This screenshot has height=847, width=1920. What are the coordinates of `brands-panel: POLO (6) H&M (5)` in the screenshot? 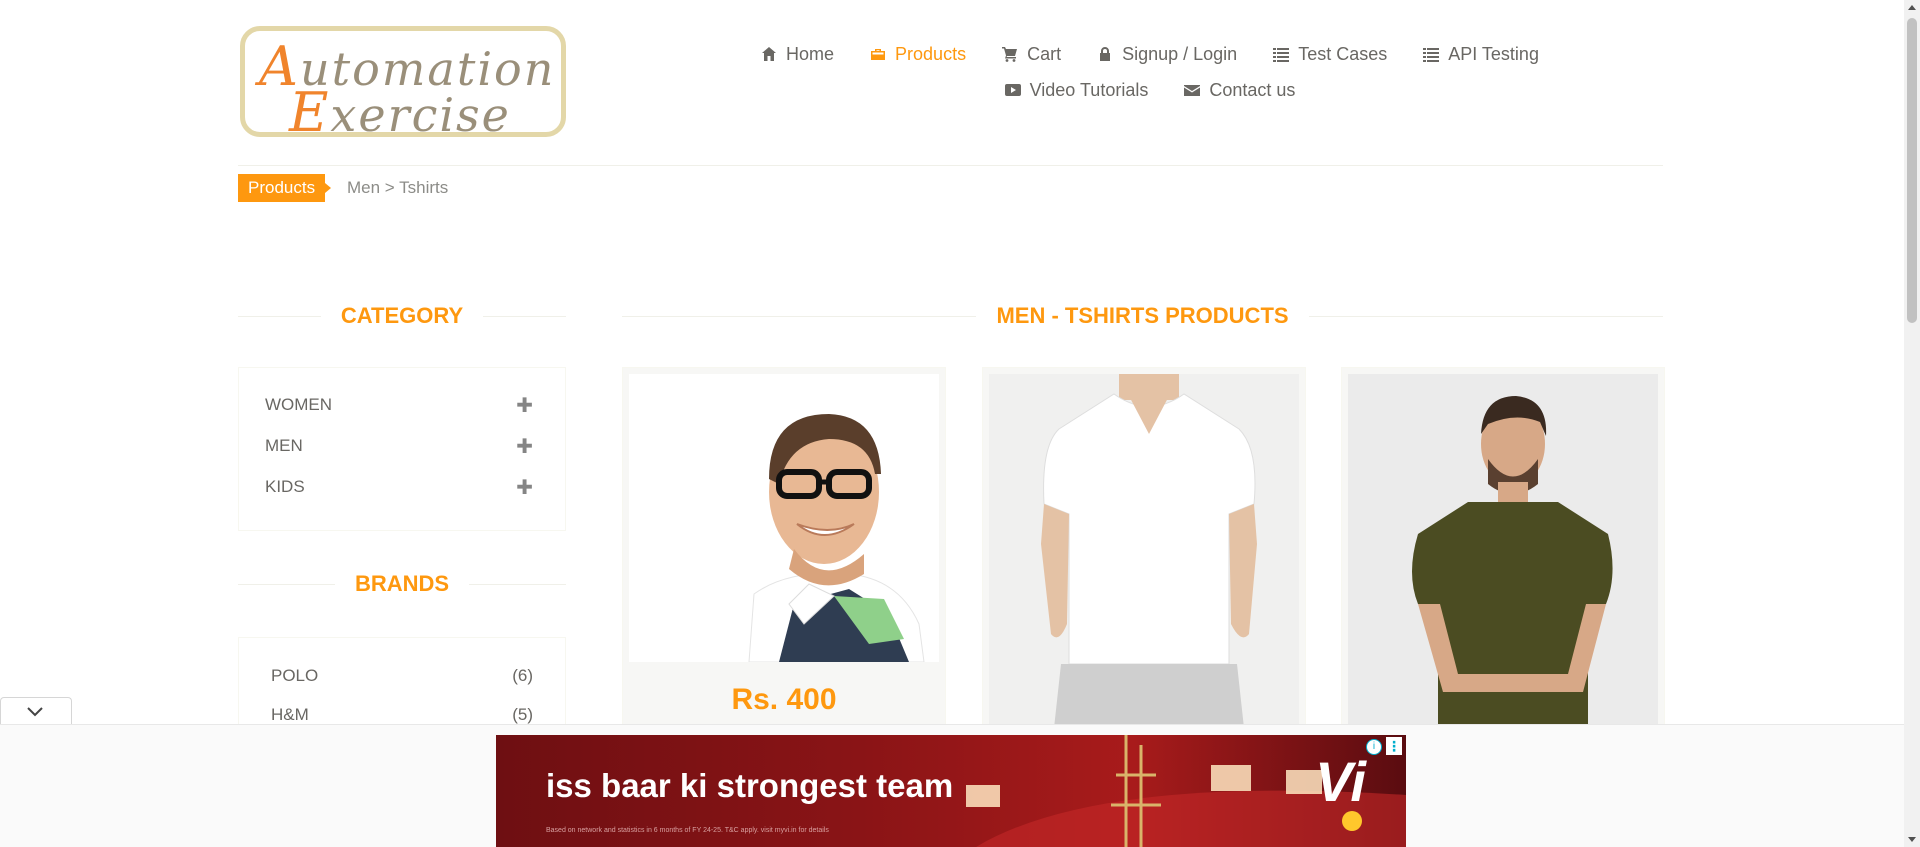 It's located at (402, 682).